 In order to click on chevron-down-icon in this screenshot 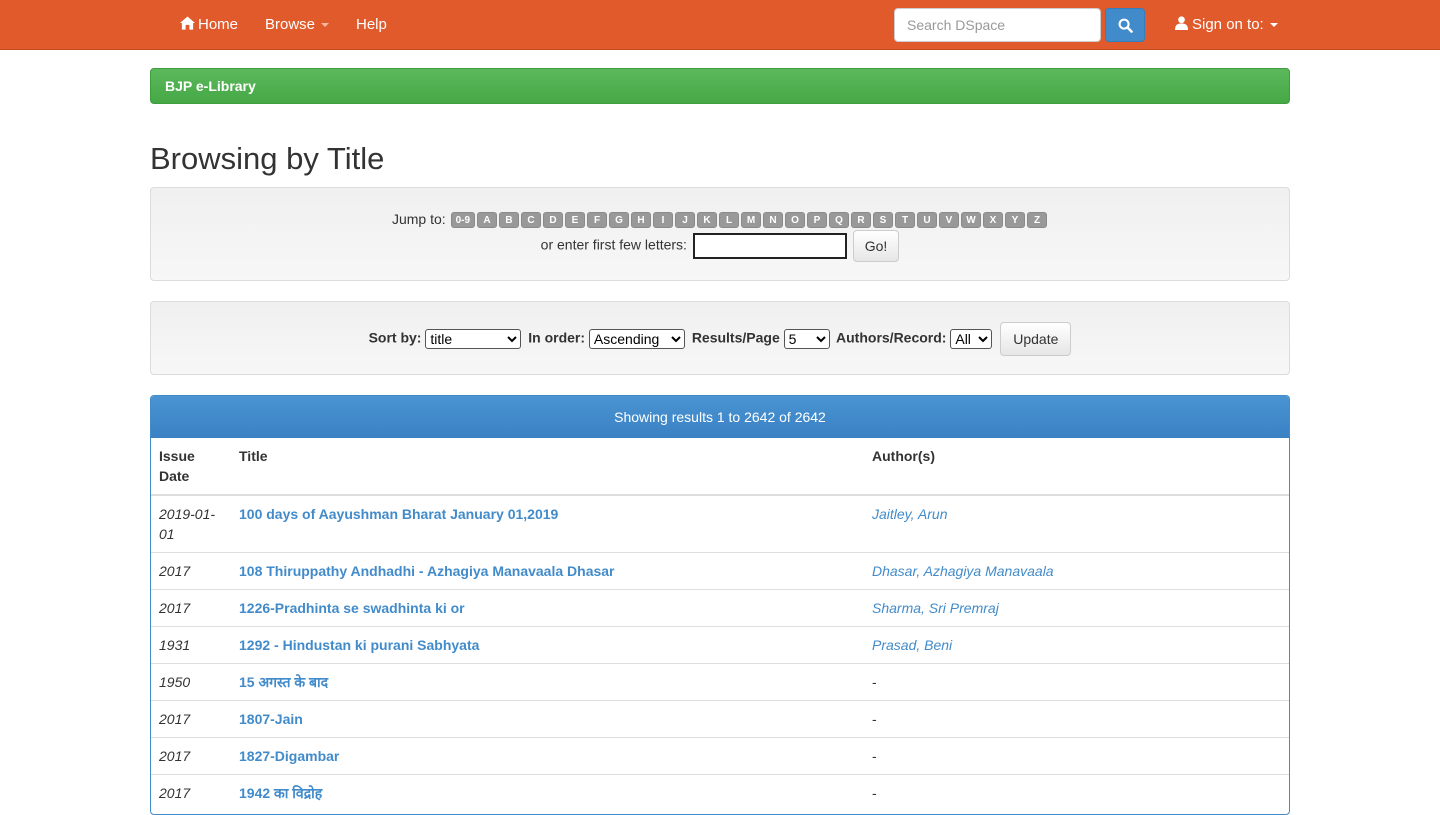, I will do `click(325, 25)`.